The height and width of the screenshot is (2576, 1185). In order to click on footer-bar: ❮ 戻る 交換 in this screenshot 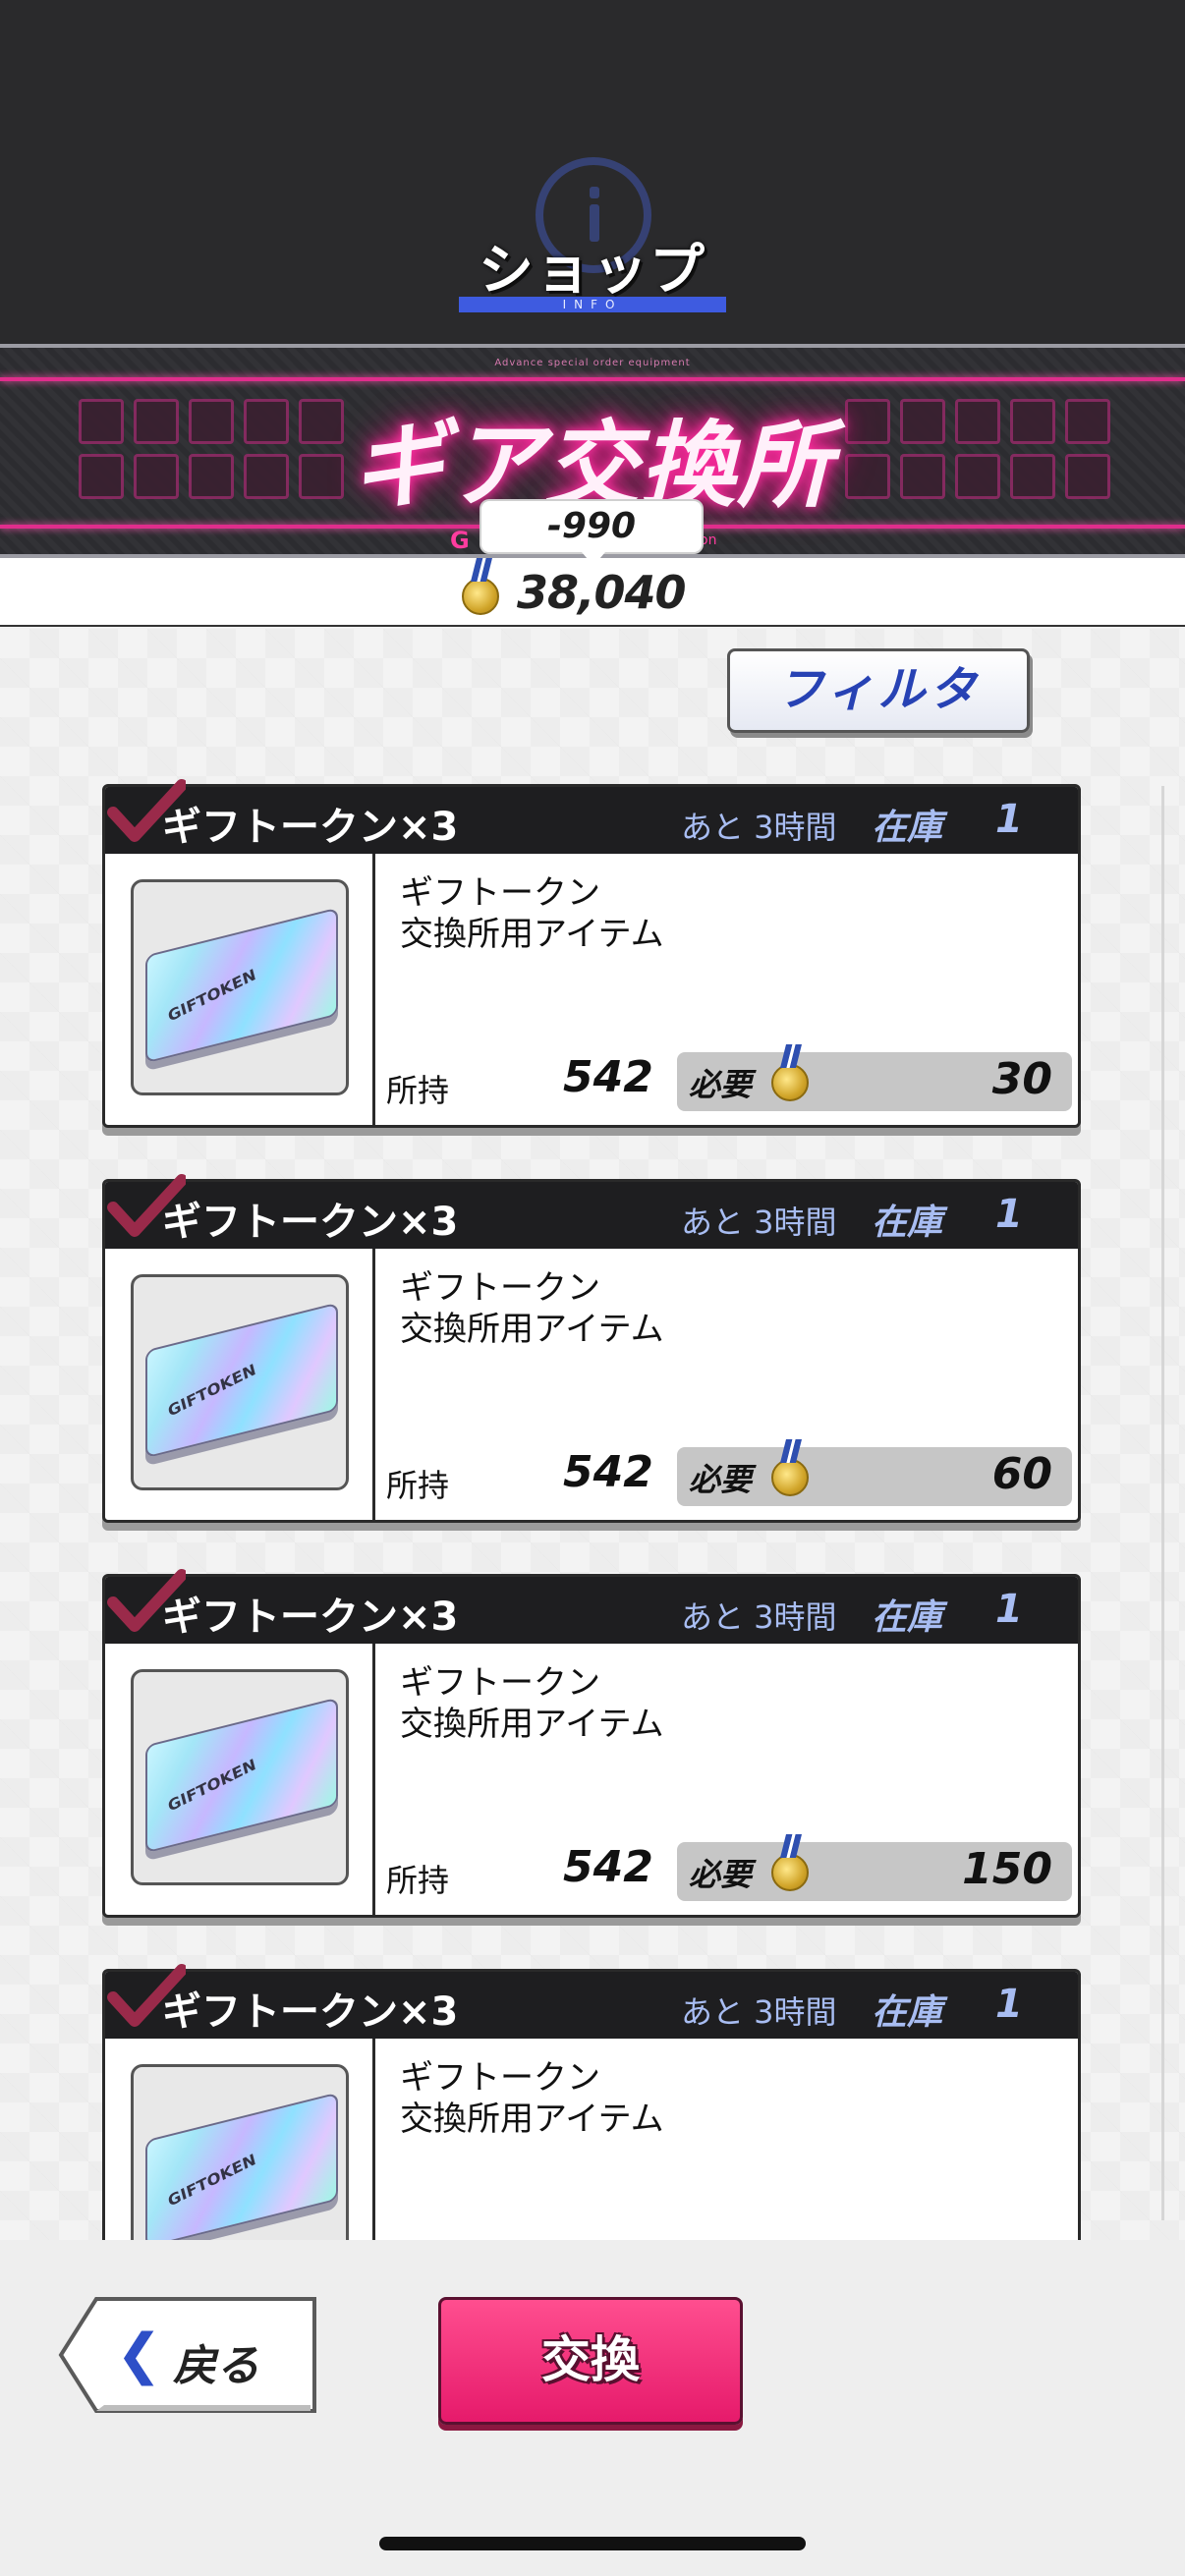, I will do `click(592, 2408)`.